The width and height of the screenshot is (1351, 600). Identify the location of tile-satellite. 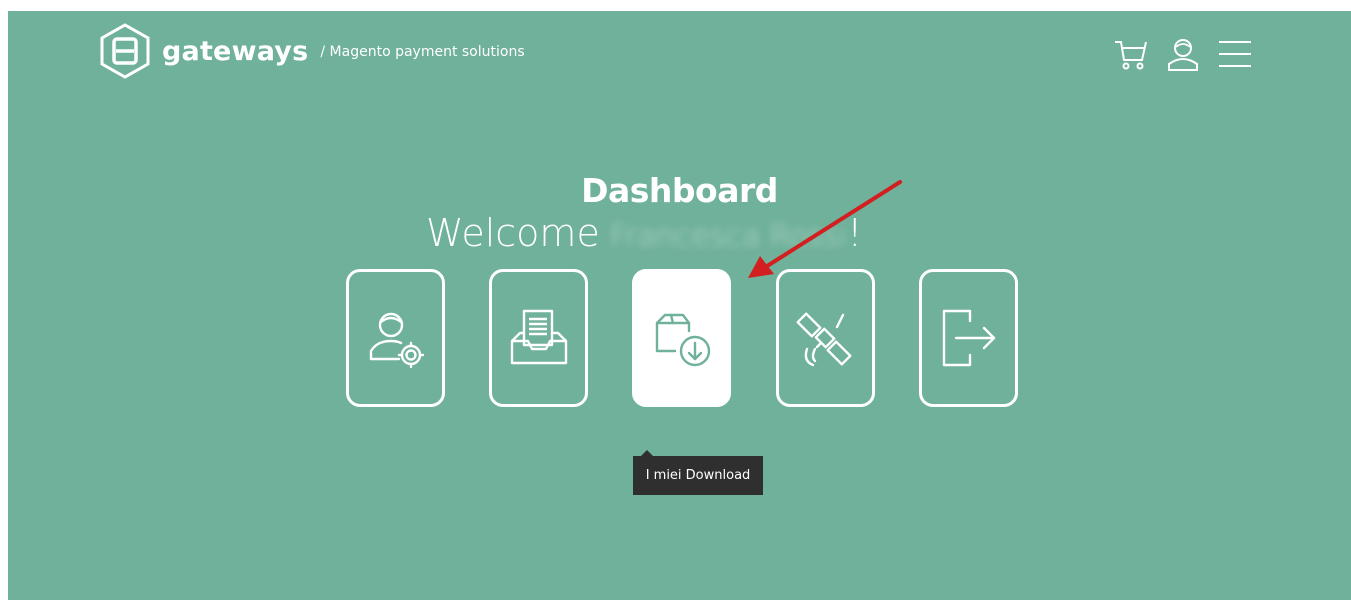
(825, 338).